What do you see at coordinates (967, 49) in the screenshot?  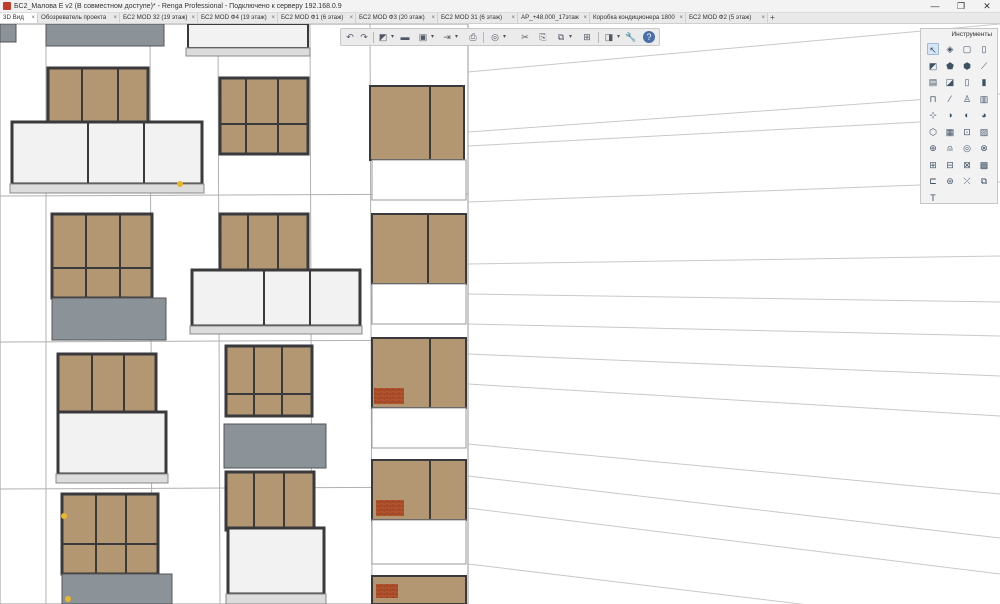 I see `column-tool-icon: ▢` at bounding box center [967, 49].